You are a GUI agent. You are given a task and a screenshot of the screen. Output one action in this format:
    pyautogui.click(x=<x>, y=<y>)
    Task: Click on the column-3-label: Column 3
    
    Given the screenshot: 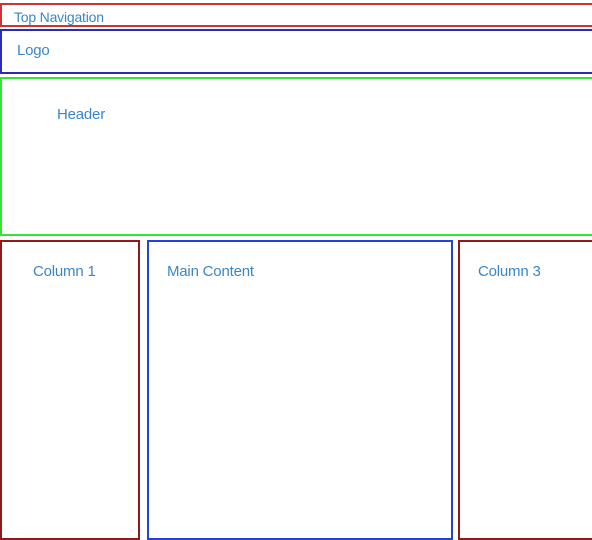 What is the action you would take?
    pyautogui.click(x=509, y=271)
    